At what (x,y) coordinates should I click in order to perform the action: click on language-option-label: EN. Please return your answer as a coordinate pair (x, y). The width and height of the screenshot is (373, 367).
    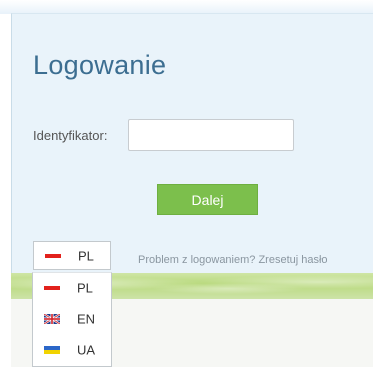
    Looking at the image, I should click on (86, 319).